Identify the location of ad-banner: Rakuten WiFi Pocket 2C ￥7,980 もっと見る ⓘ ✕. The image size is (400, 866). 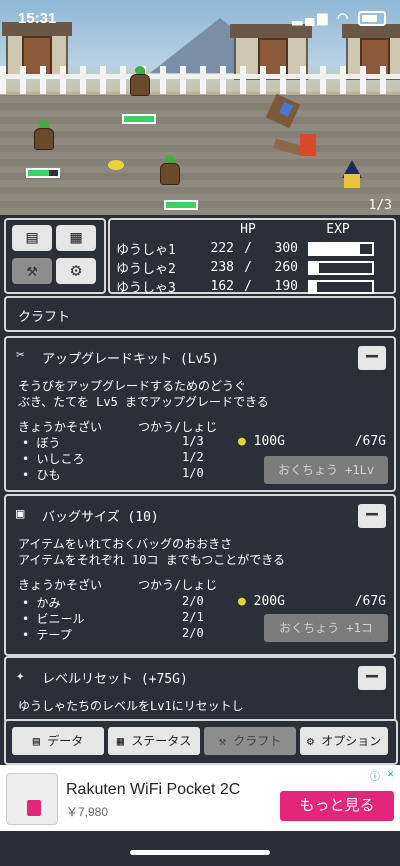
(200, 798).